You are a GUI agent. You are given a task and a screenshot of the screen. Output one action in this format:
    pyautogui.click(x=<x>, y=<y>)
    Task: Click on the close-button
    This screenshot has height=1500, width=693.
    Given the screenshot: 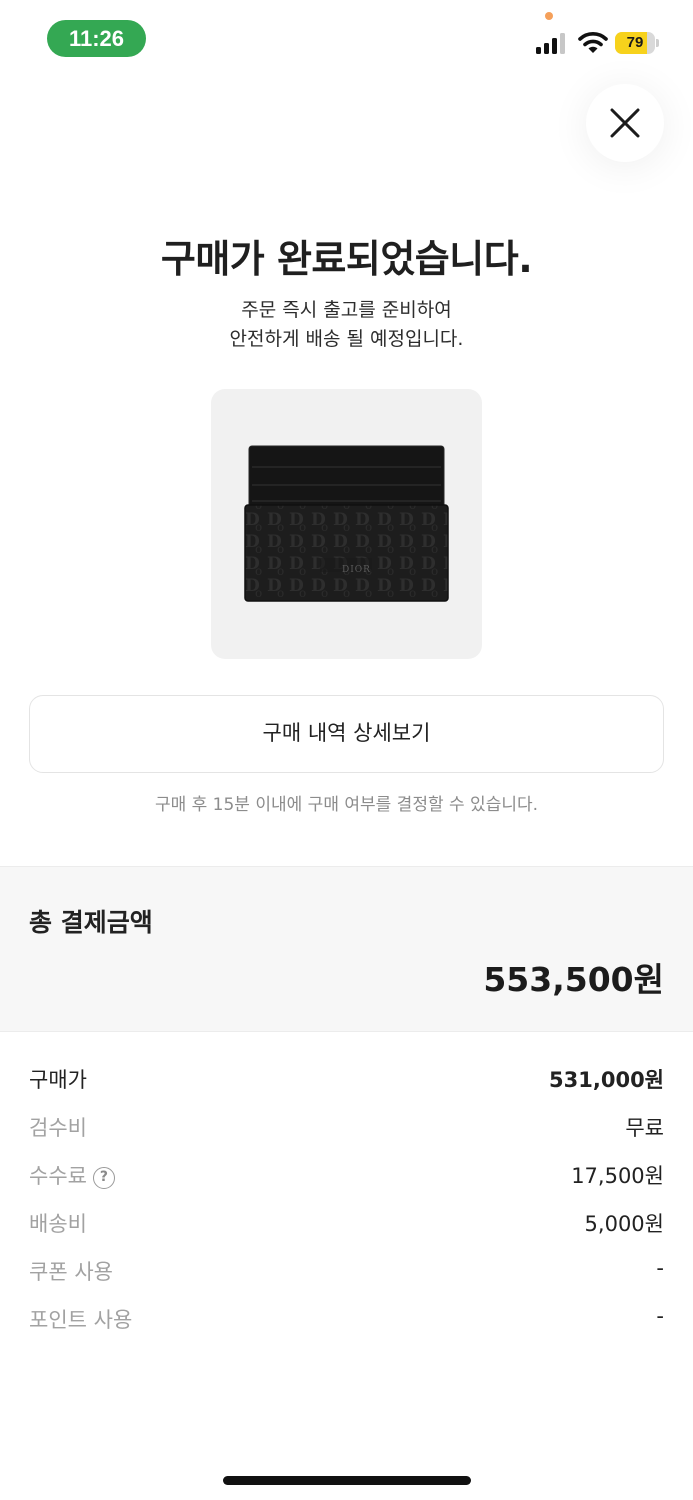 What is the action you would take?
    pyautogui.click(x=625, y=123)
    